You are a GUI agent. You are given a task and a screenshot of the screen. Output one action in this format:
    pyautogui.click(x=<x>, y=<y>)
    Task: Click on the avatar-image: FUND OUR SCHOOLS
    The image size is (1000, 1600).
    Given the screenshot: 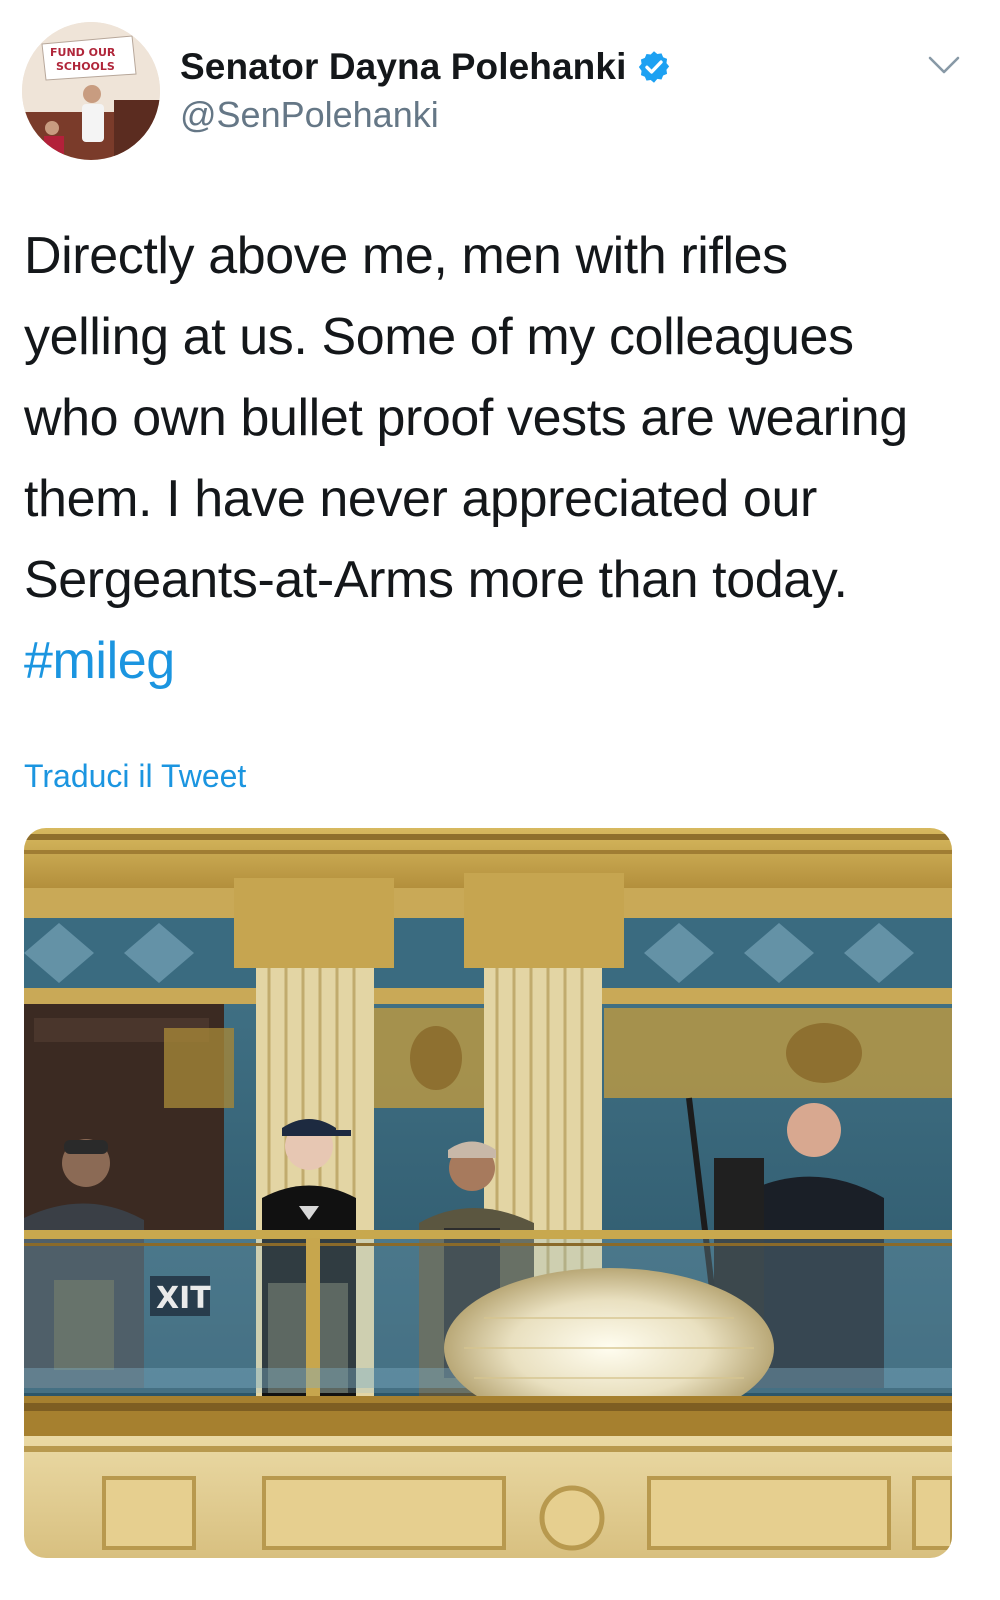 What is the action you would take?
    pyautogui.click(x=91, y=91)
    